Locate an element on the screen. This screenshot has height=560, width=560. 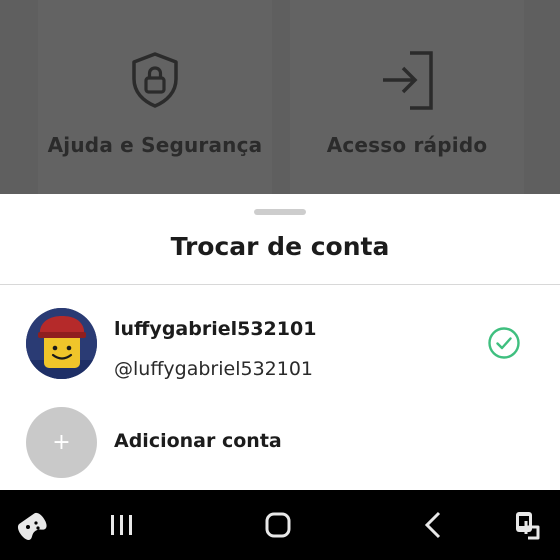
home-icon is located at coordinates (278, 525).